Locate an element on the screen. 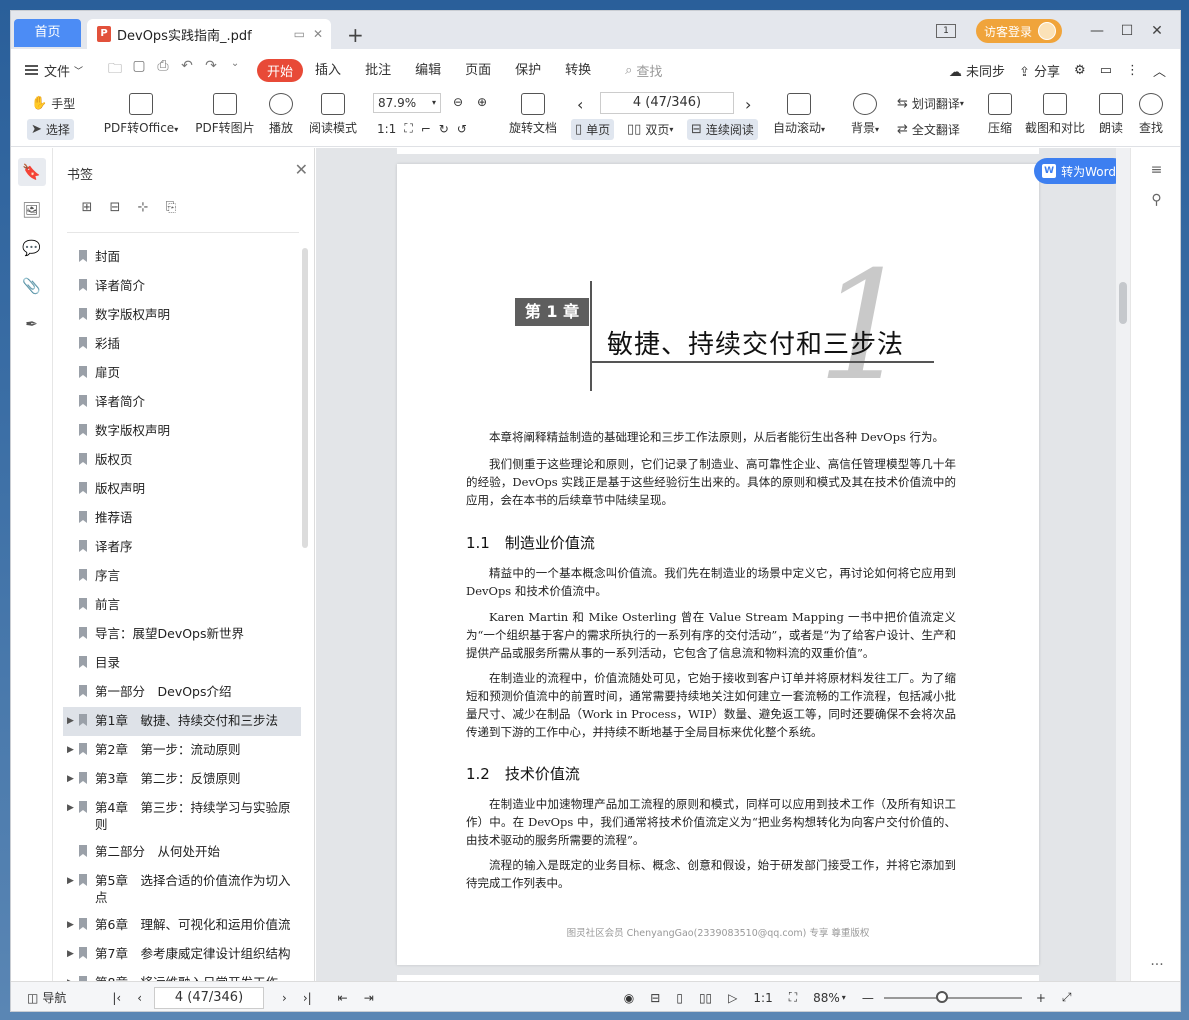 This screenshot has height=1020, width=1189. full-translate-button: ⇄ 全文翻译 is located at coordinates (928, 129).